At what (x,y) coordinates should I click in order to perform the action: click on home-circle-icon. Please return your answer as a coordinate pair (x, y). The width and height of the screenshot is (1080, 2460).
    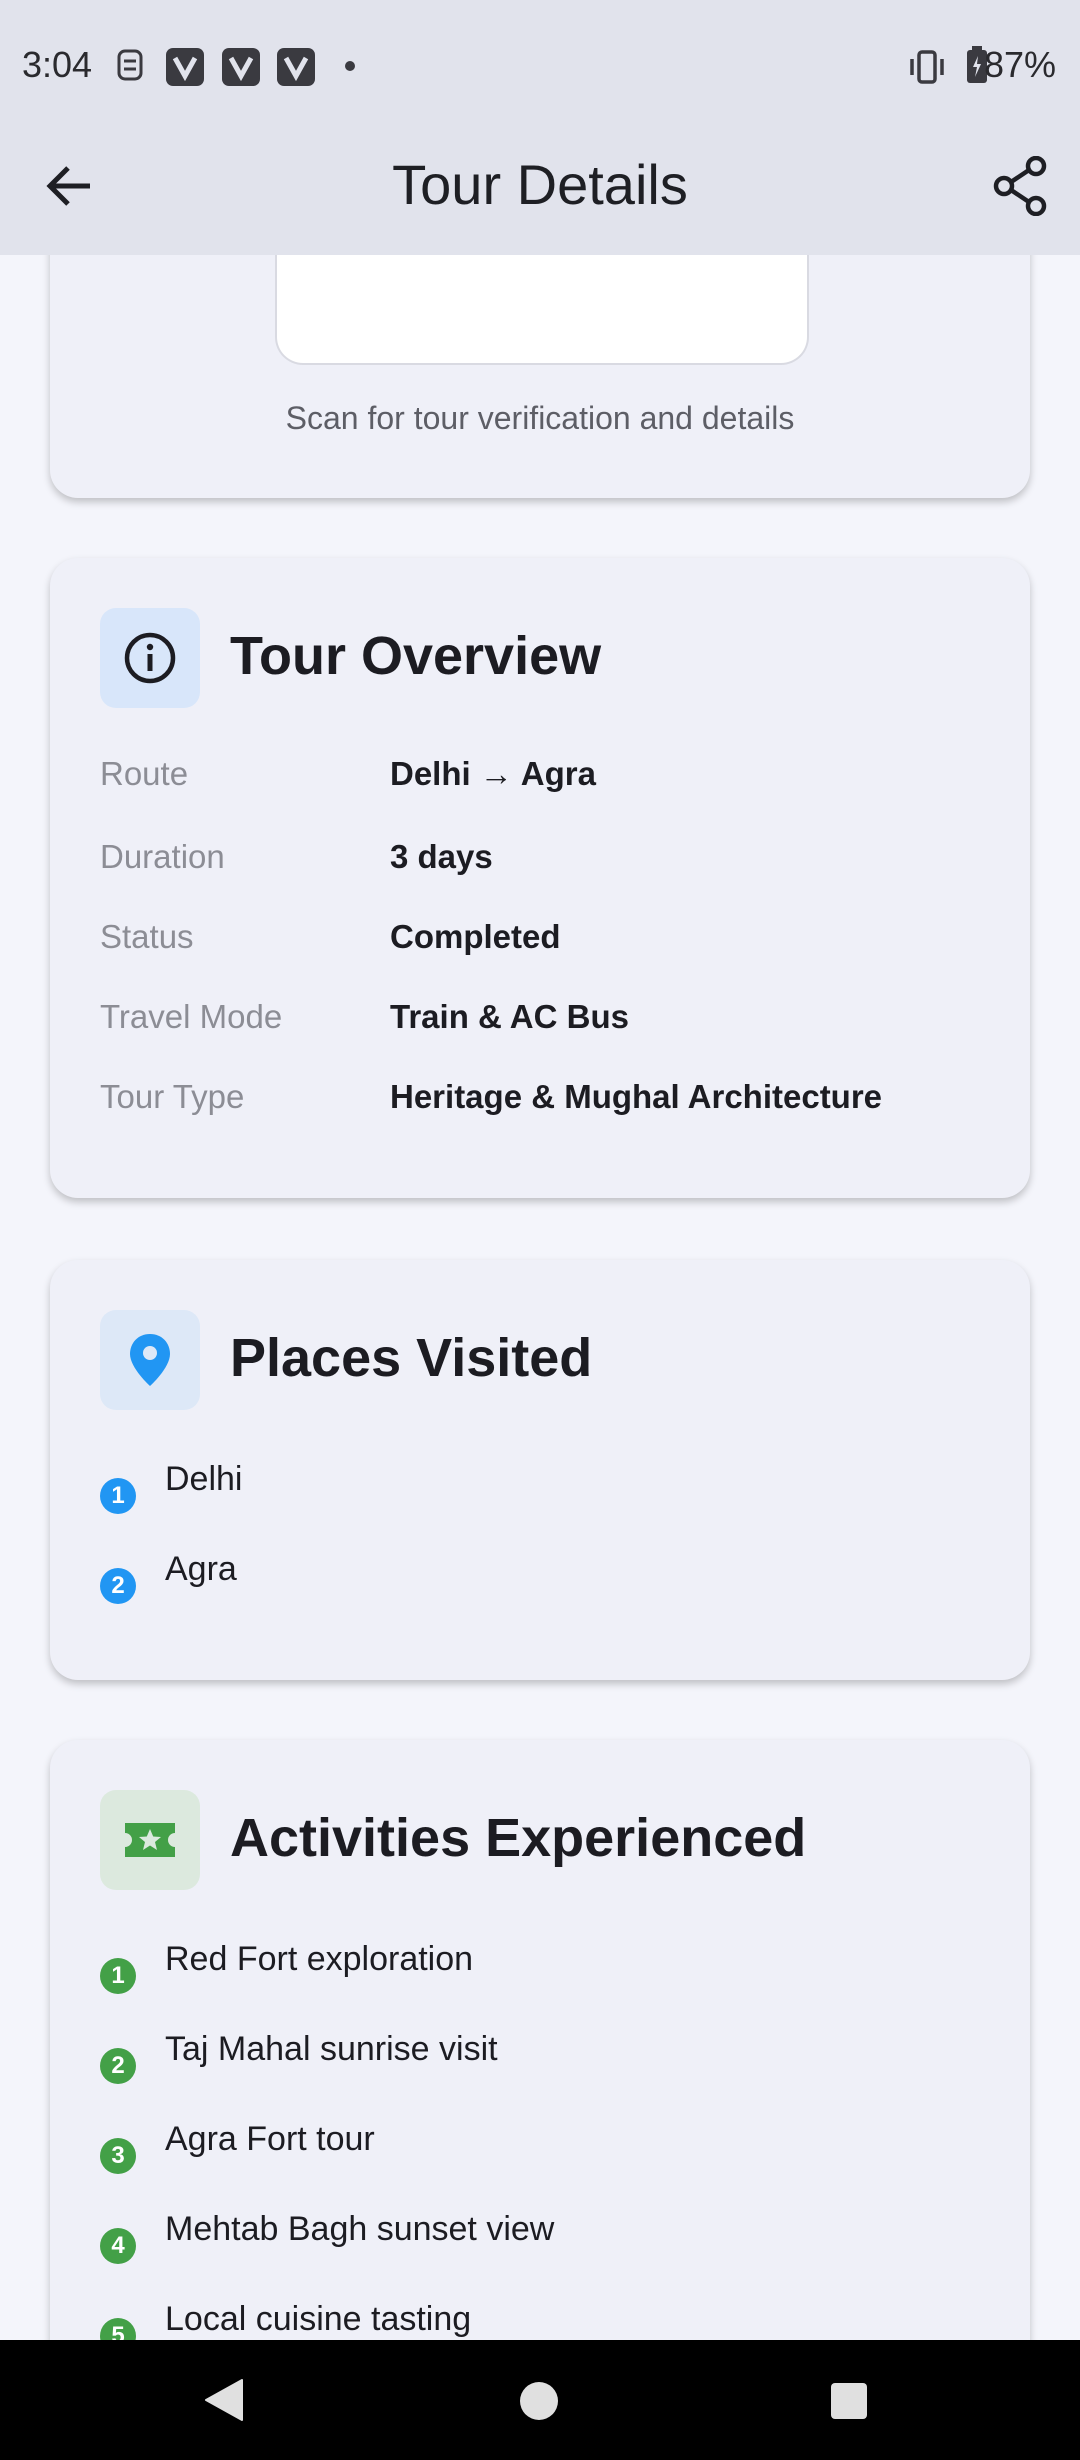
    Looking at the image, I should click on (539, 2401).